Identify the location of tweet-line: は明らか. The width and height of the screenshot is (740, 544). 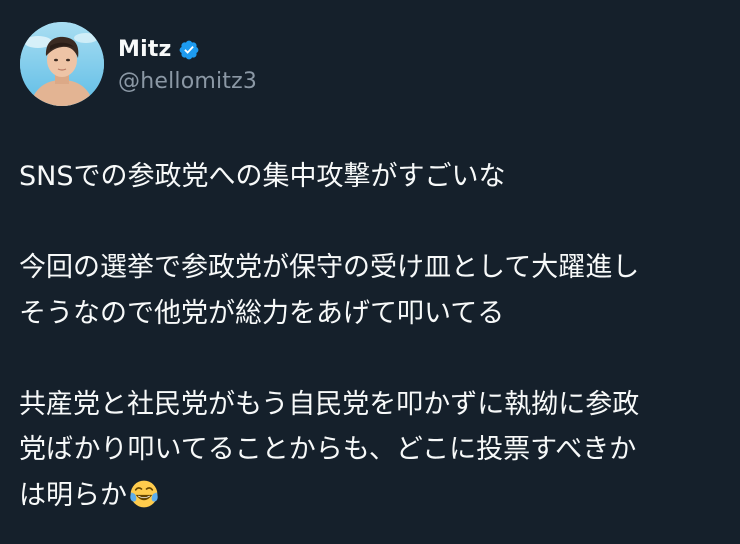
(73, 495).